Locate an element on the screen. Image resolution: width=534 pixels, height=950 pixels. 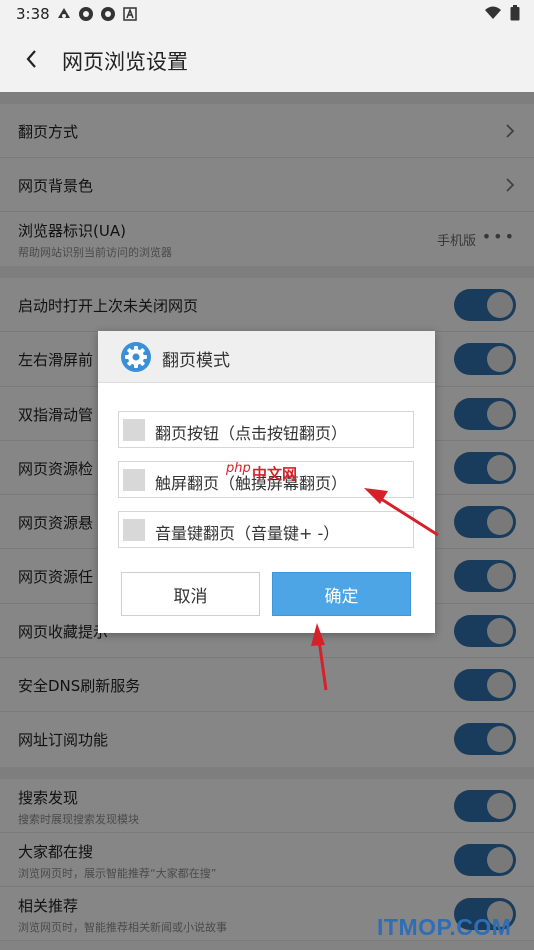
back-button is located at coordinates (31, 59).